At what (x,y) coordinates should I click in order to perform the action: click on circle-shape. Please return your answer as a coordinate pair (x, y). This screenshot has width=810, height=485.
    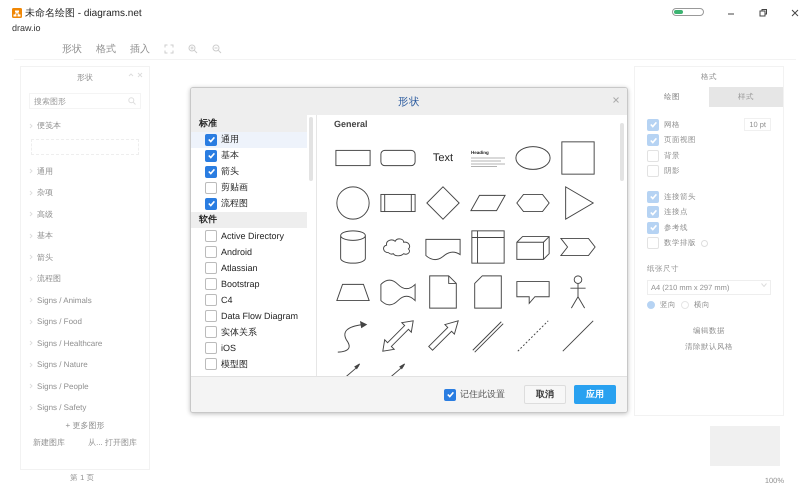
    Looking at the image, I should click on (353, 203).